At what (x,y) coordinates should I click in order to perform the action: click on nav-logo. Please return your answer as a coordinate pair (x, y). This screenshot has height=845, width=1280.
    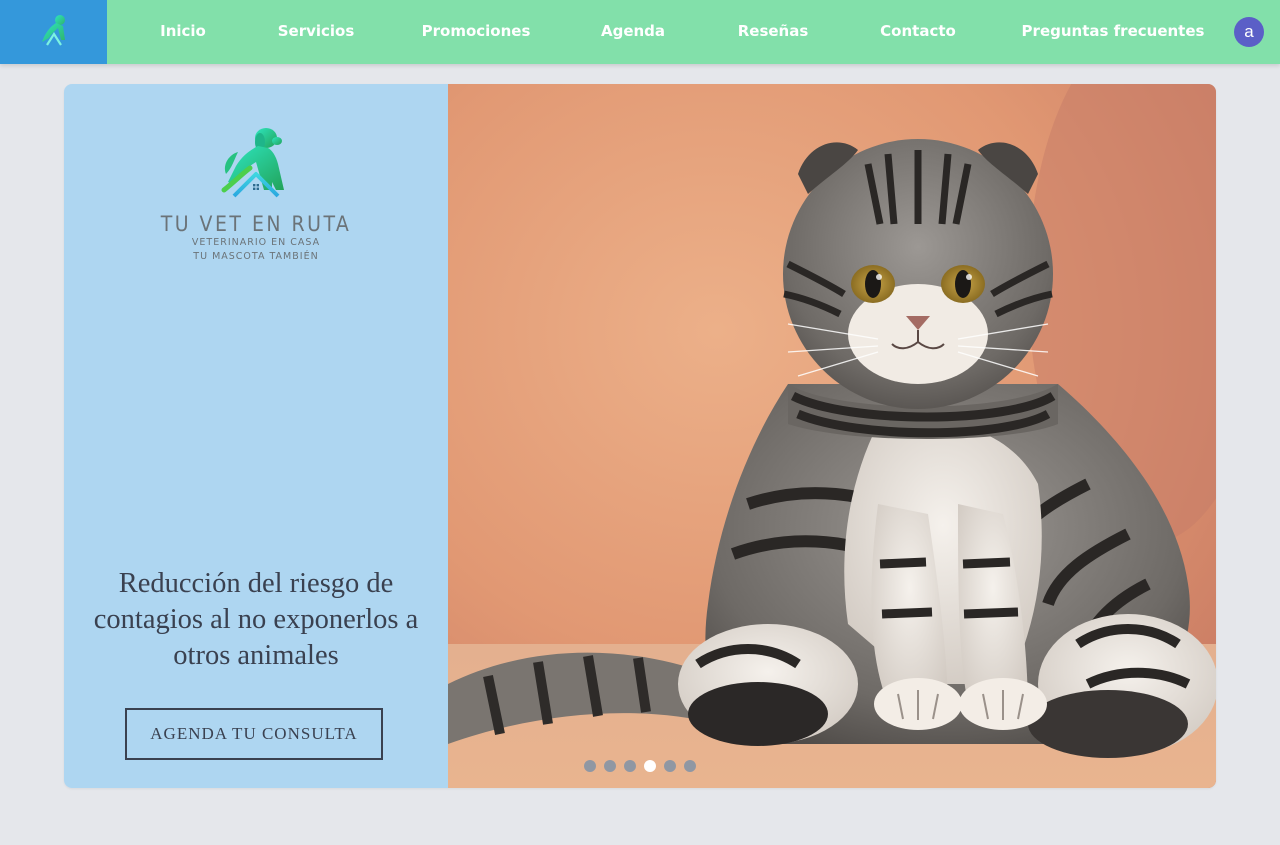
    Looking at the image, I should click on (53, 32).